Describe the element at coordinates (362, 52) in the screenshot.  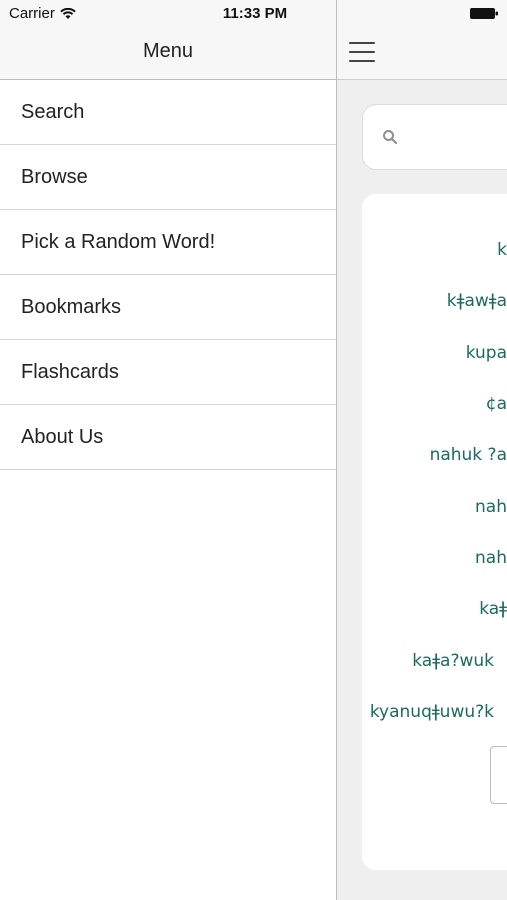
I see `hamburger-menu-icon` at that location.